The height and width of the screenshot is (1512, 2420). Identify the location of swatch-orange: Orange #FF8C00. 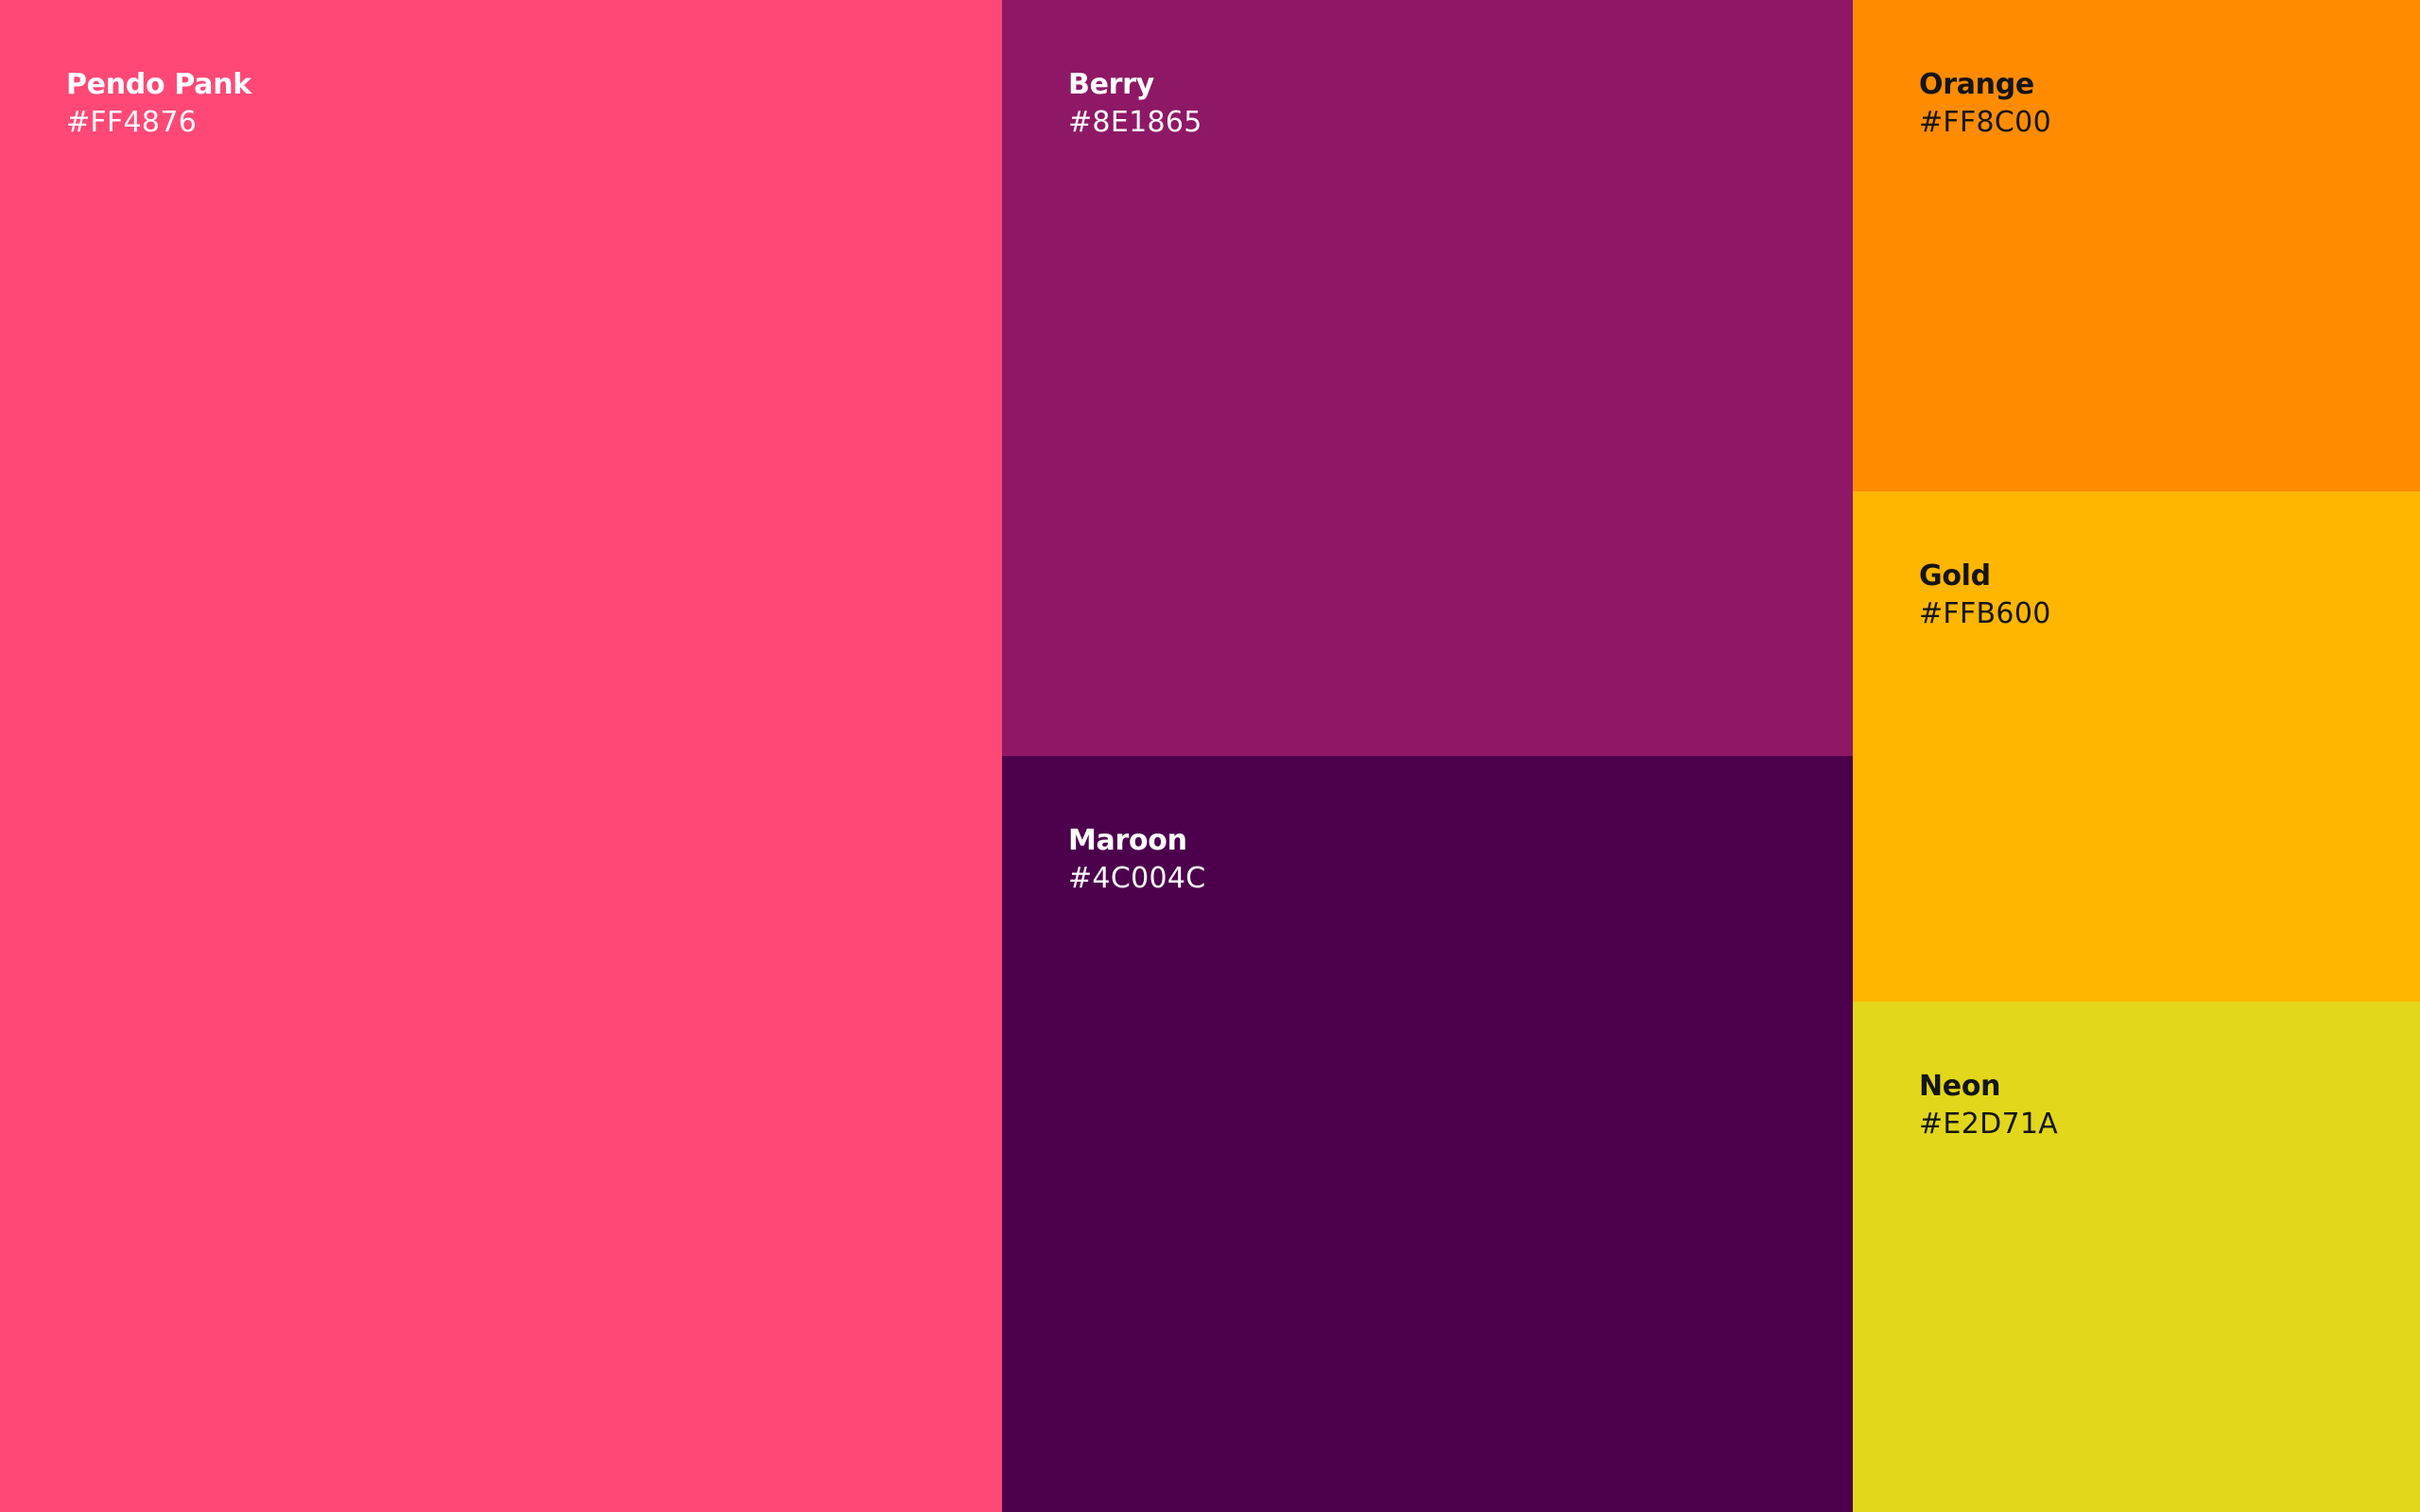
(2136, 245).